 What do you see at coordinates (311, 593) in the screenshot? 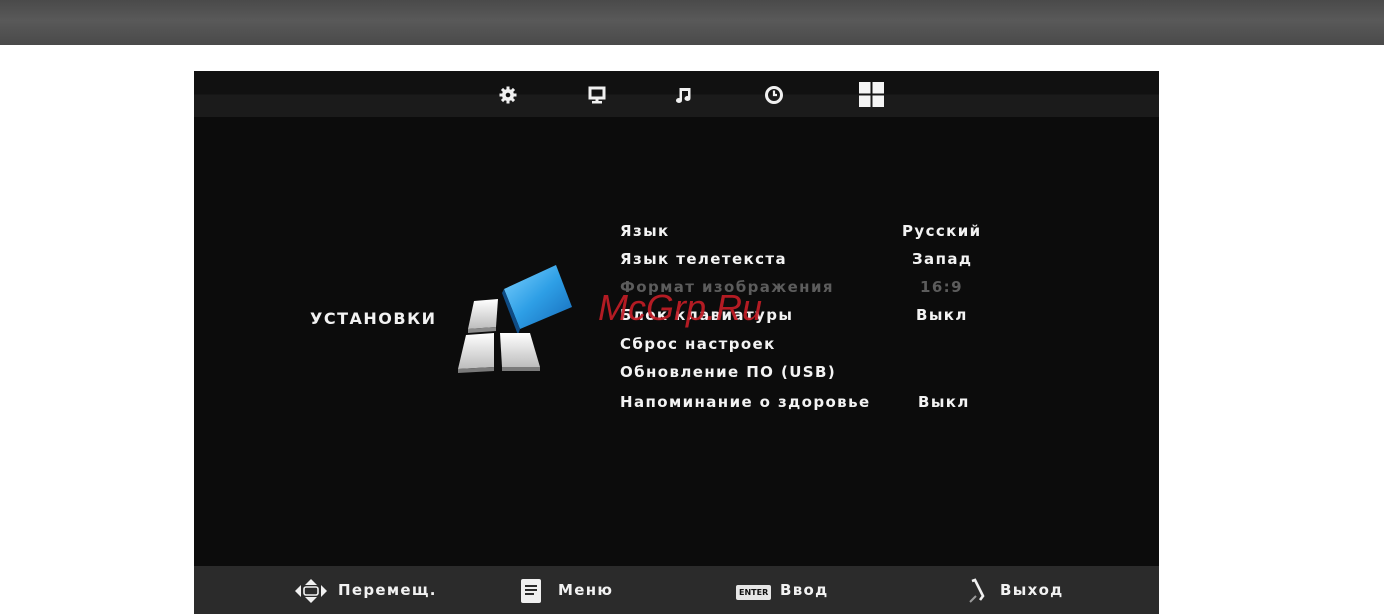
I see `arrows-icon` at bounding box center [311, 593].